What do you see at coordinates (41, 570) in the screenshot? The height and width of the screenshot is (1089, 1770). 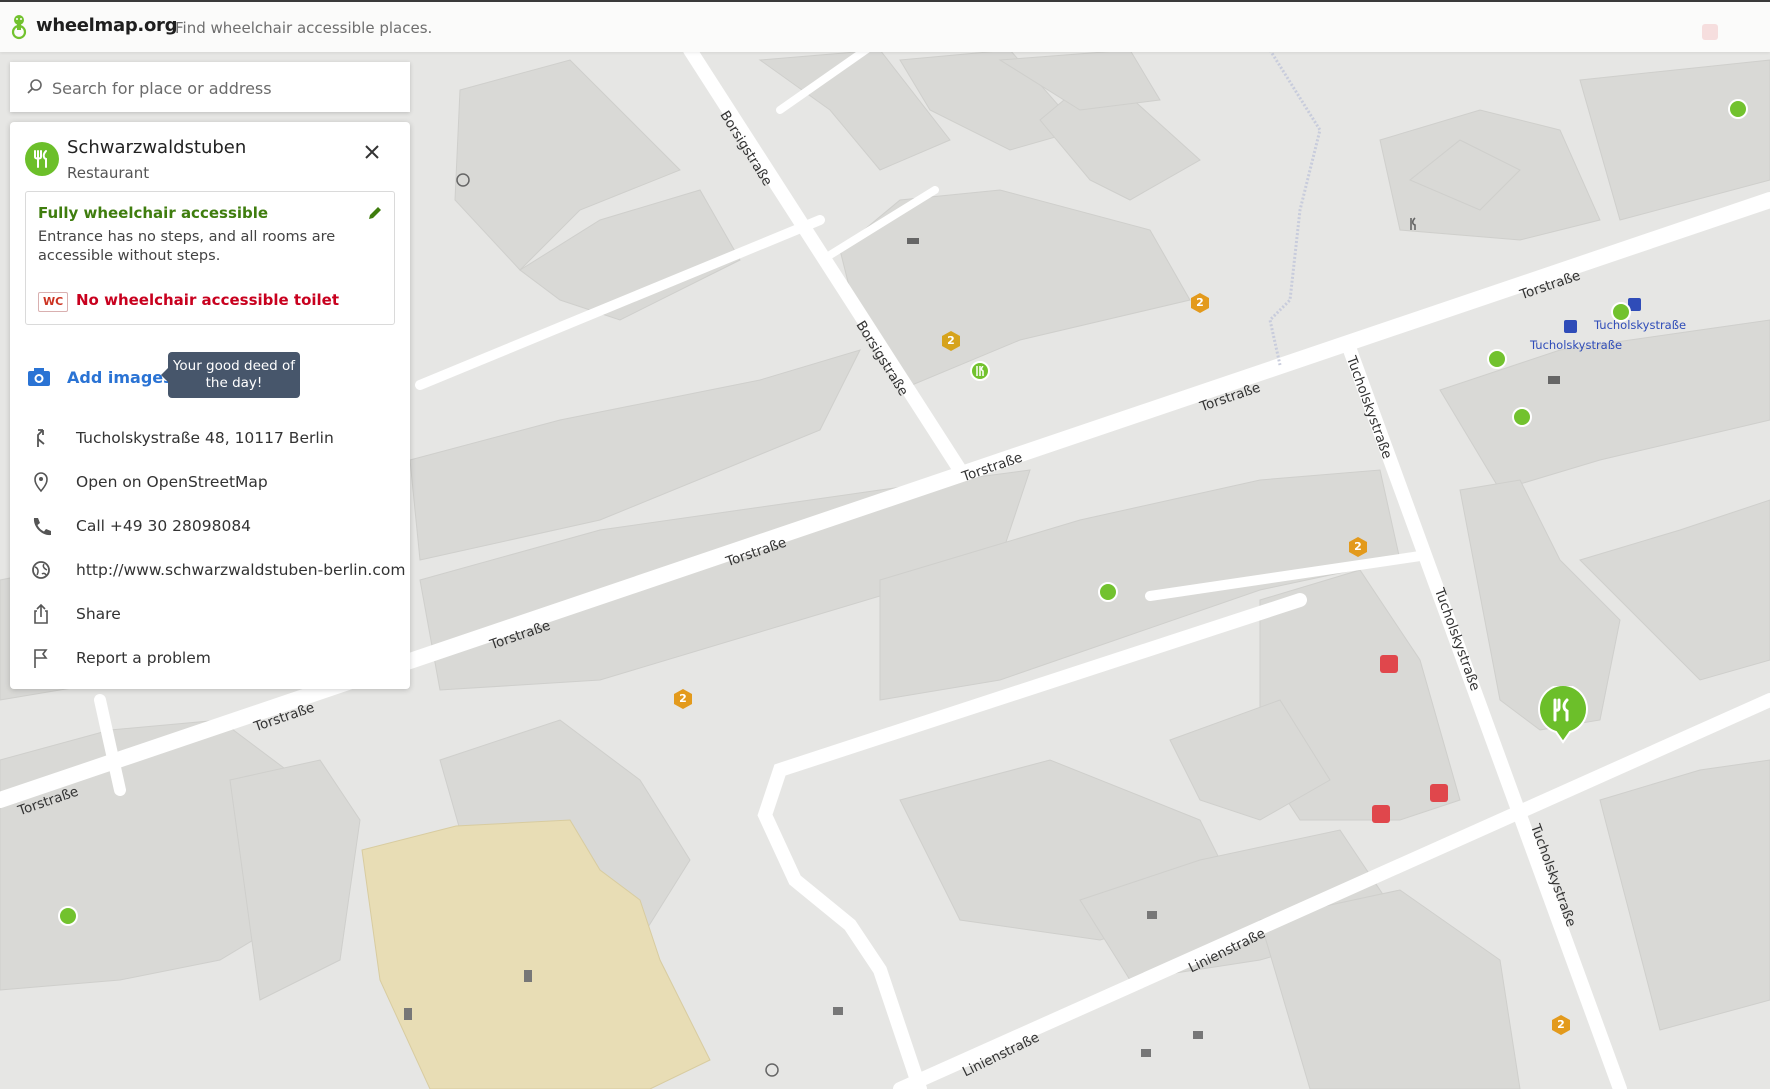 I see `globe-icon` at bounding box center [41, 570].